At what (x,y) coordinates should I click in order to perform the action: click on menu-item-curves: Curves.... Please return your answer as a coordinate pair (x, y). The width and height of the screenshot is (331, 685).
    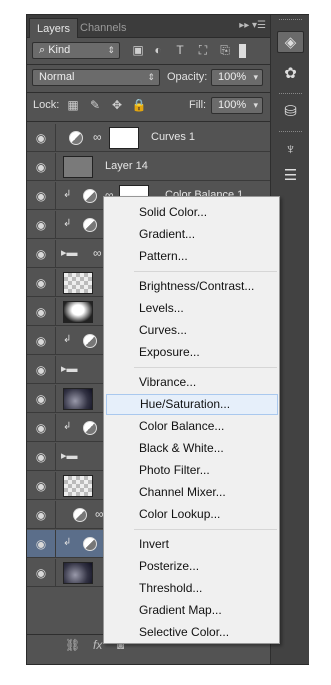
    Looking at the image, I should click on (192, 330).